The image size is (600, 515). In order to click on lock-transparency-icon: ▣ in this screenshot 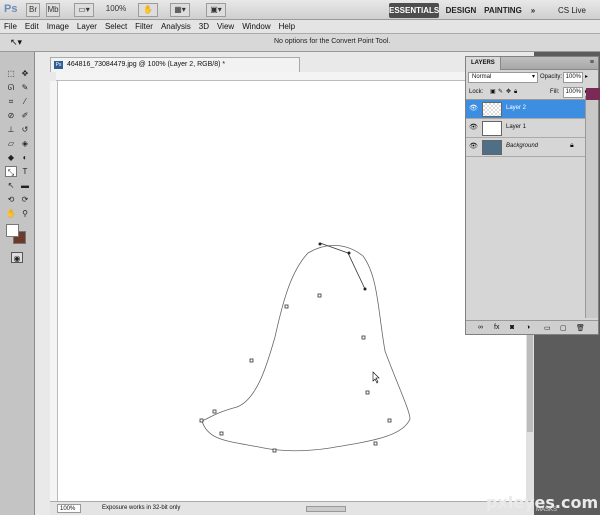, I will do `click(493, 92)`.